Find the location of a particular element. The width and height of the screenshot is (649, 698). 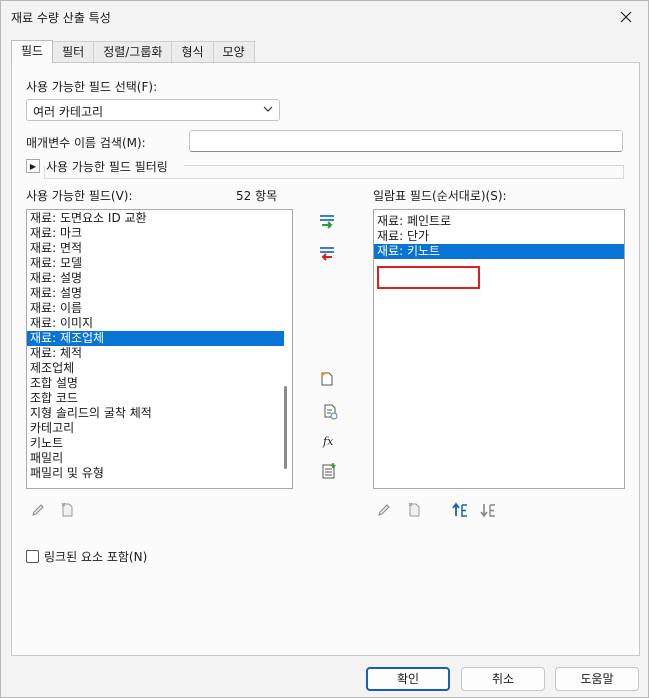

combine-parameters-icon is located at coordinates (329, 471).